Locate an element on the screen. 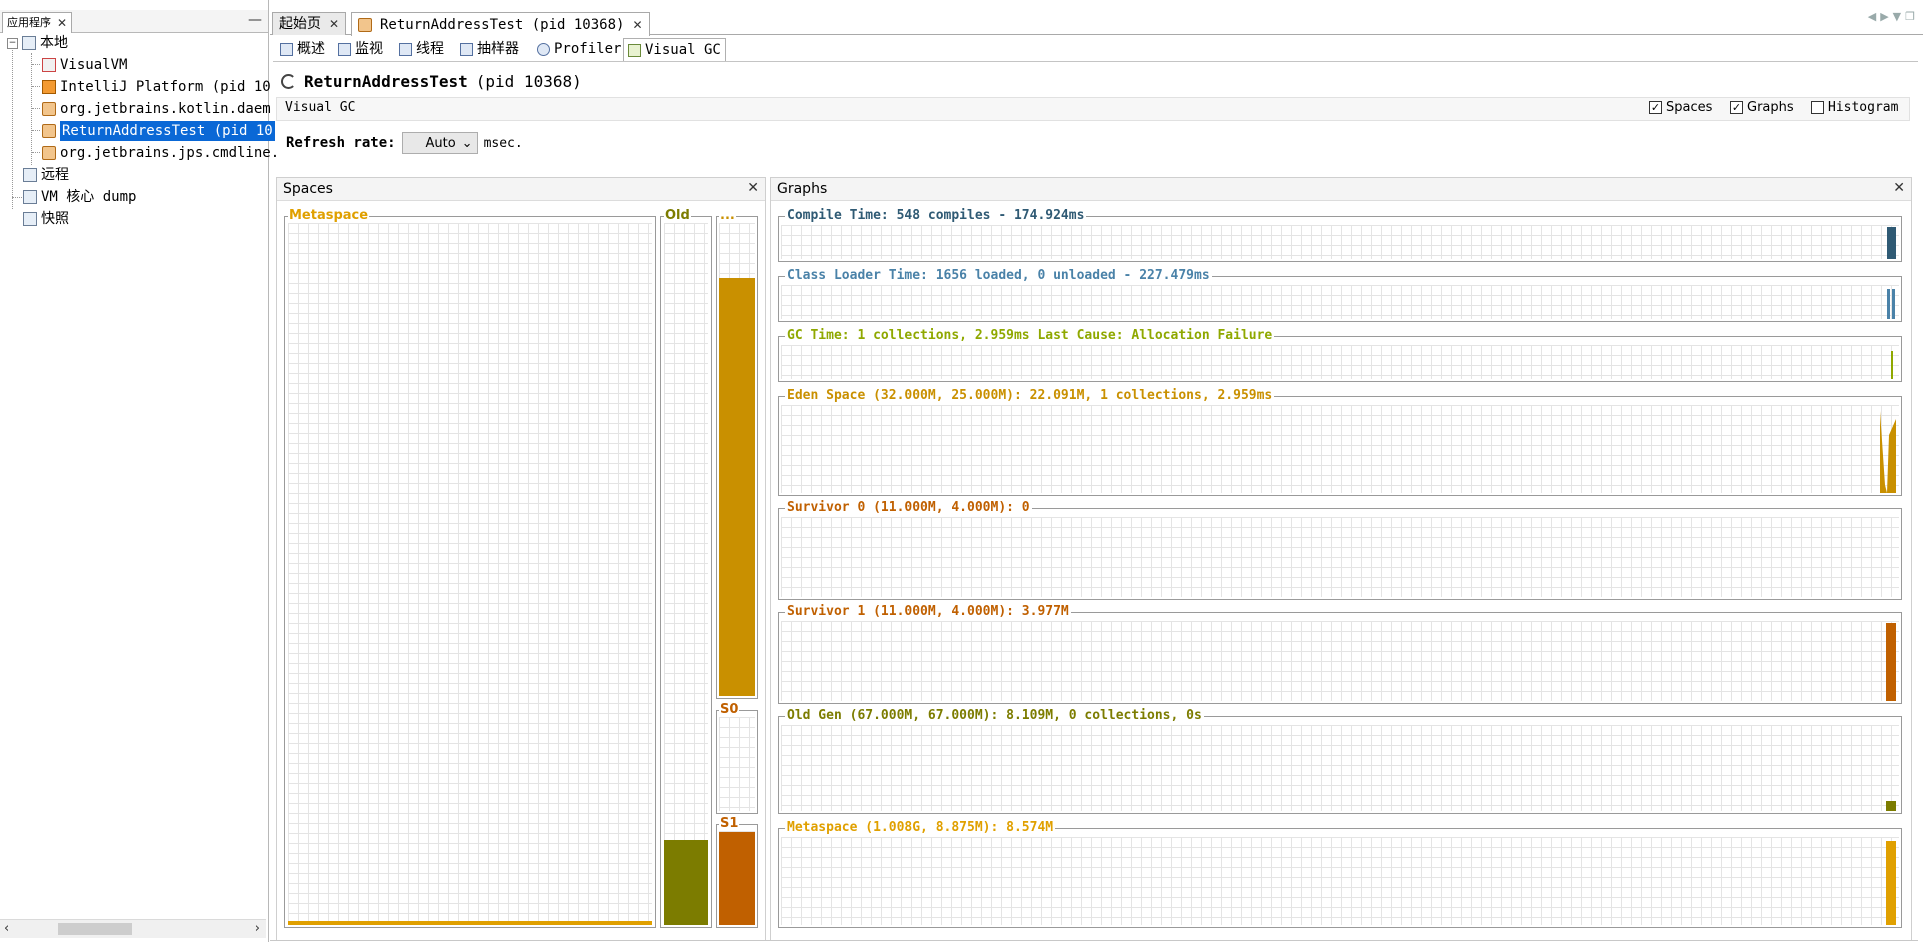 This screenshot has width=1923, height=946. eden-gauge is located at coordinates (737, 459).